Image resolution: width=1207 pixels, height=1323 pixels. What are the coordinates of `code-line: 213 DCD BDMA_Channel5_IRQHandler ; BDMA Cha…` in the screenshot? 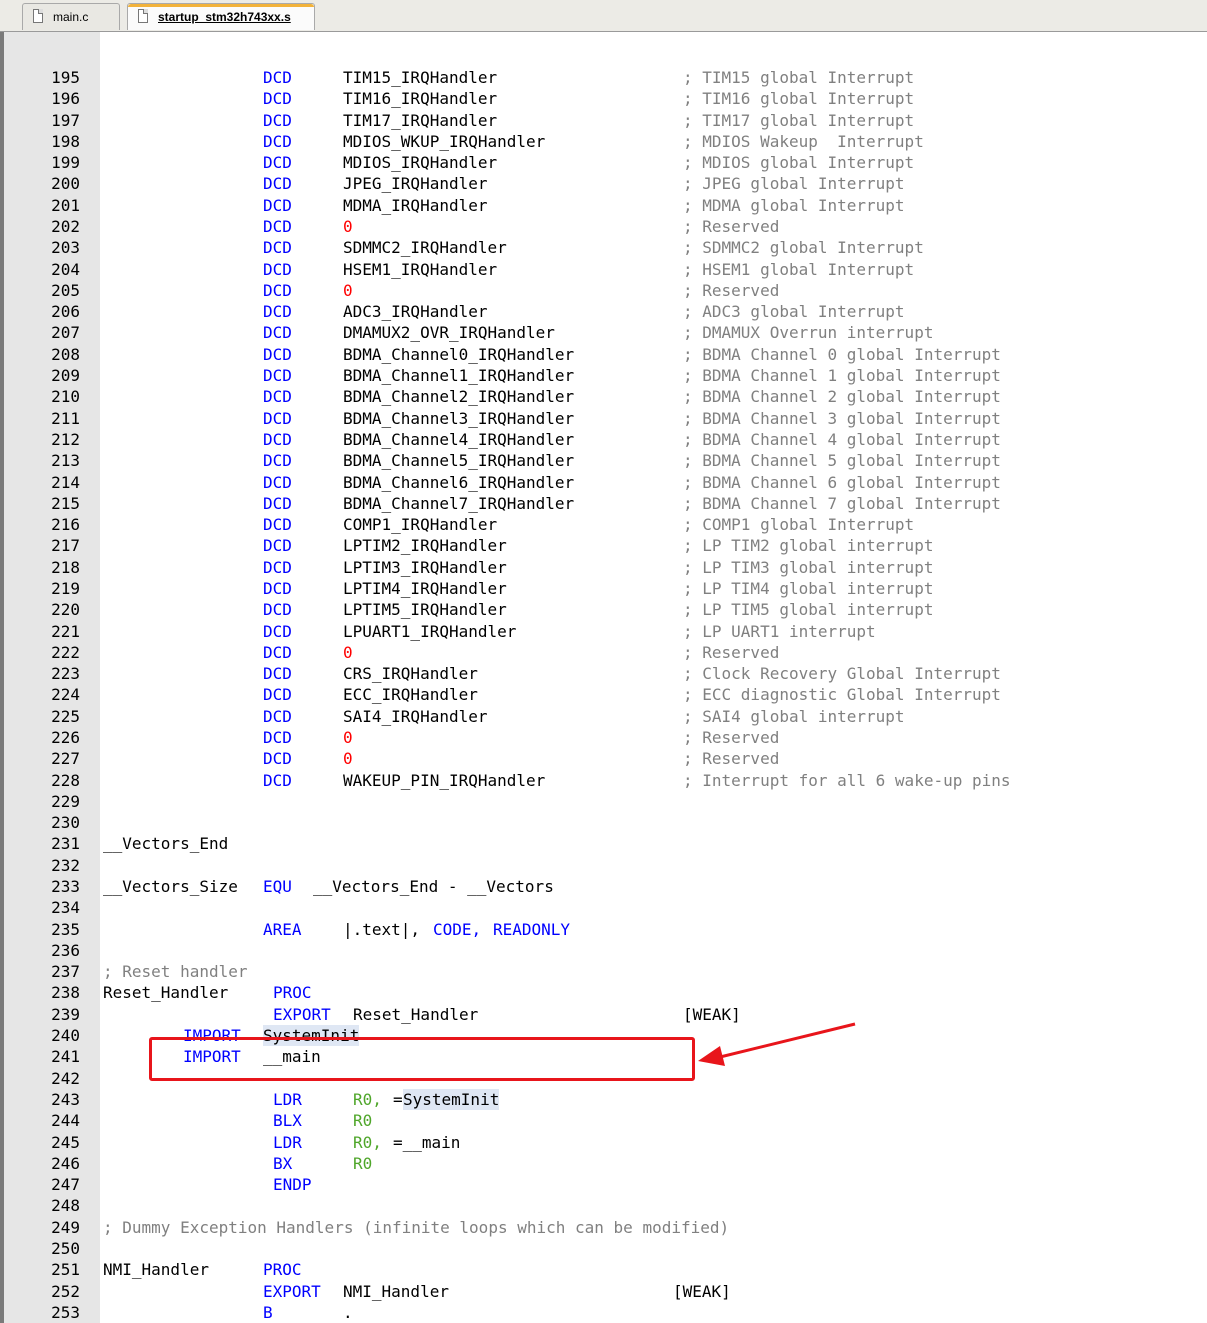 It's located at (603, 460).